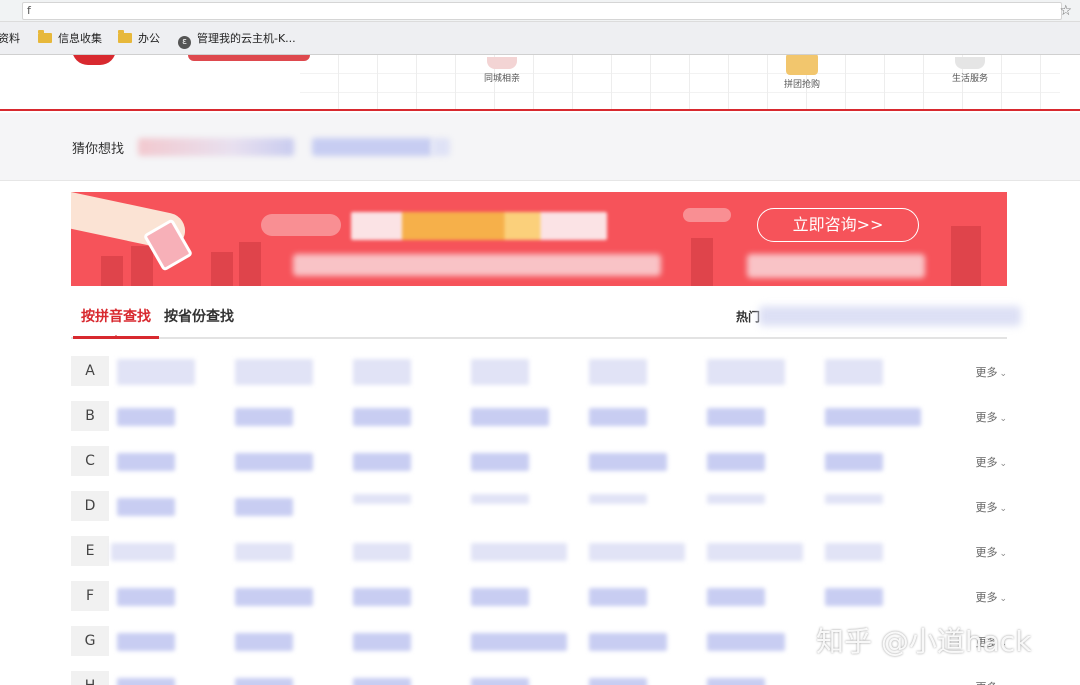 Image resolution: width=1080 pixels, height=685 pixels. Describe the element at coordinates (539, 506) in the screenshot. I see `letter-row-d: D 更多 ⌄` at that location.